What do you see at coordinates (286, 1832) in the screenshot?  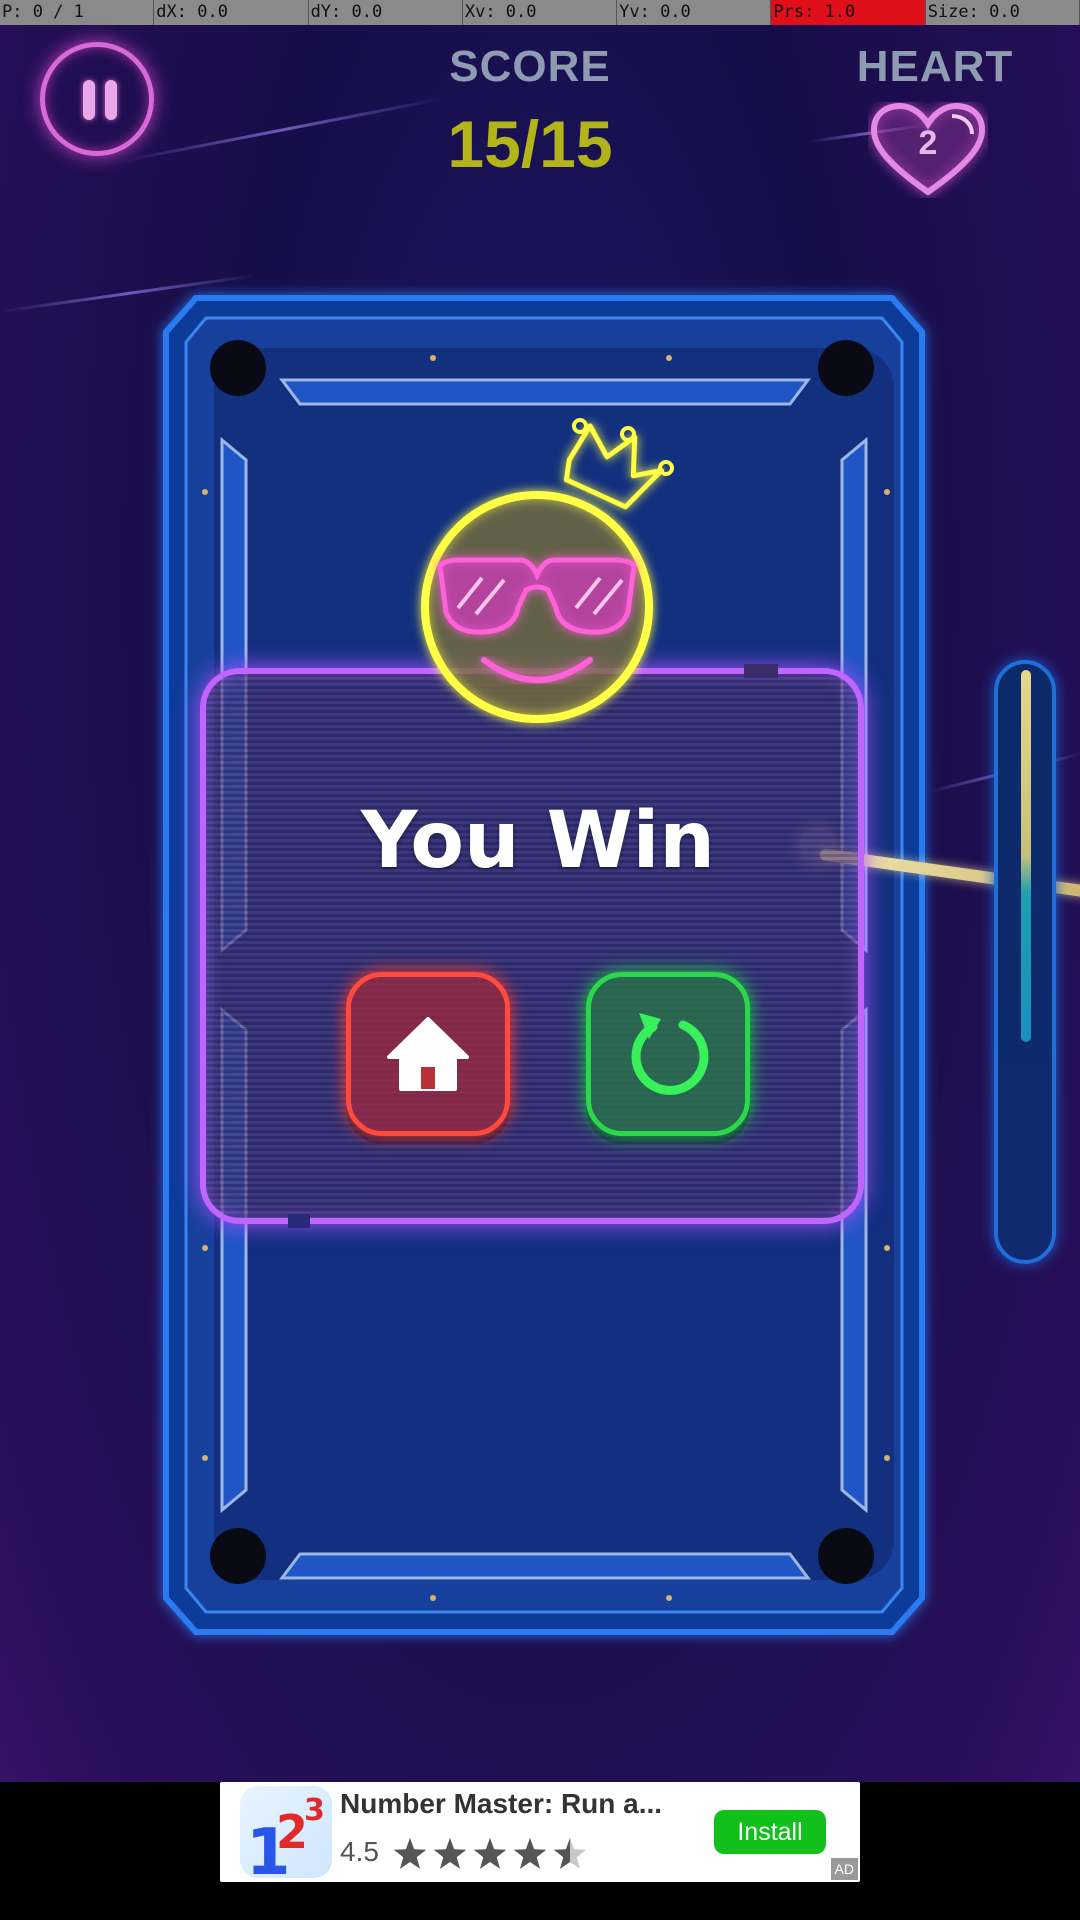 I see `app-icon: 1 2 3` at bounding box center [286, 1832].